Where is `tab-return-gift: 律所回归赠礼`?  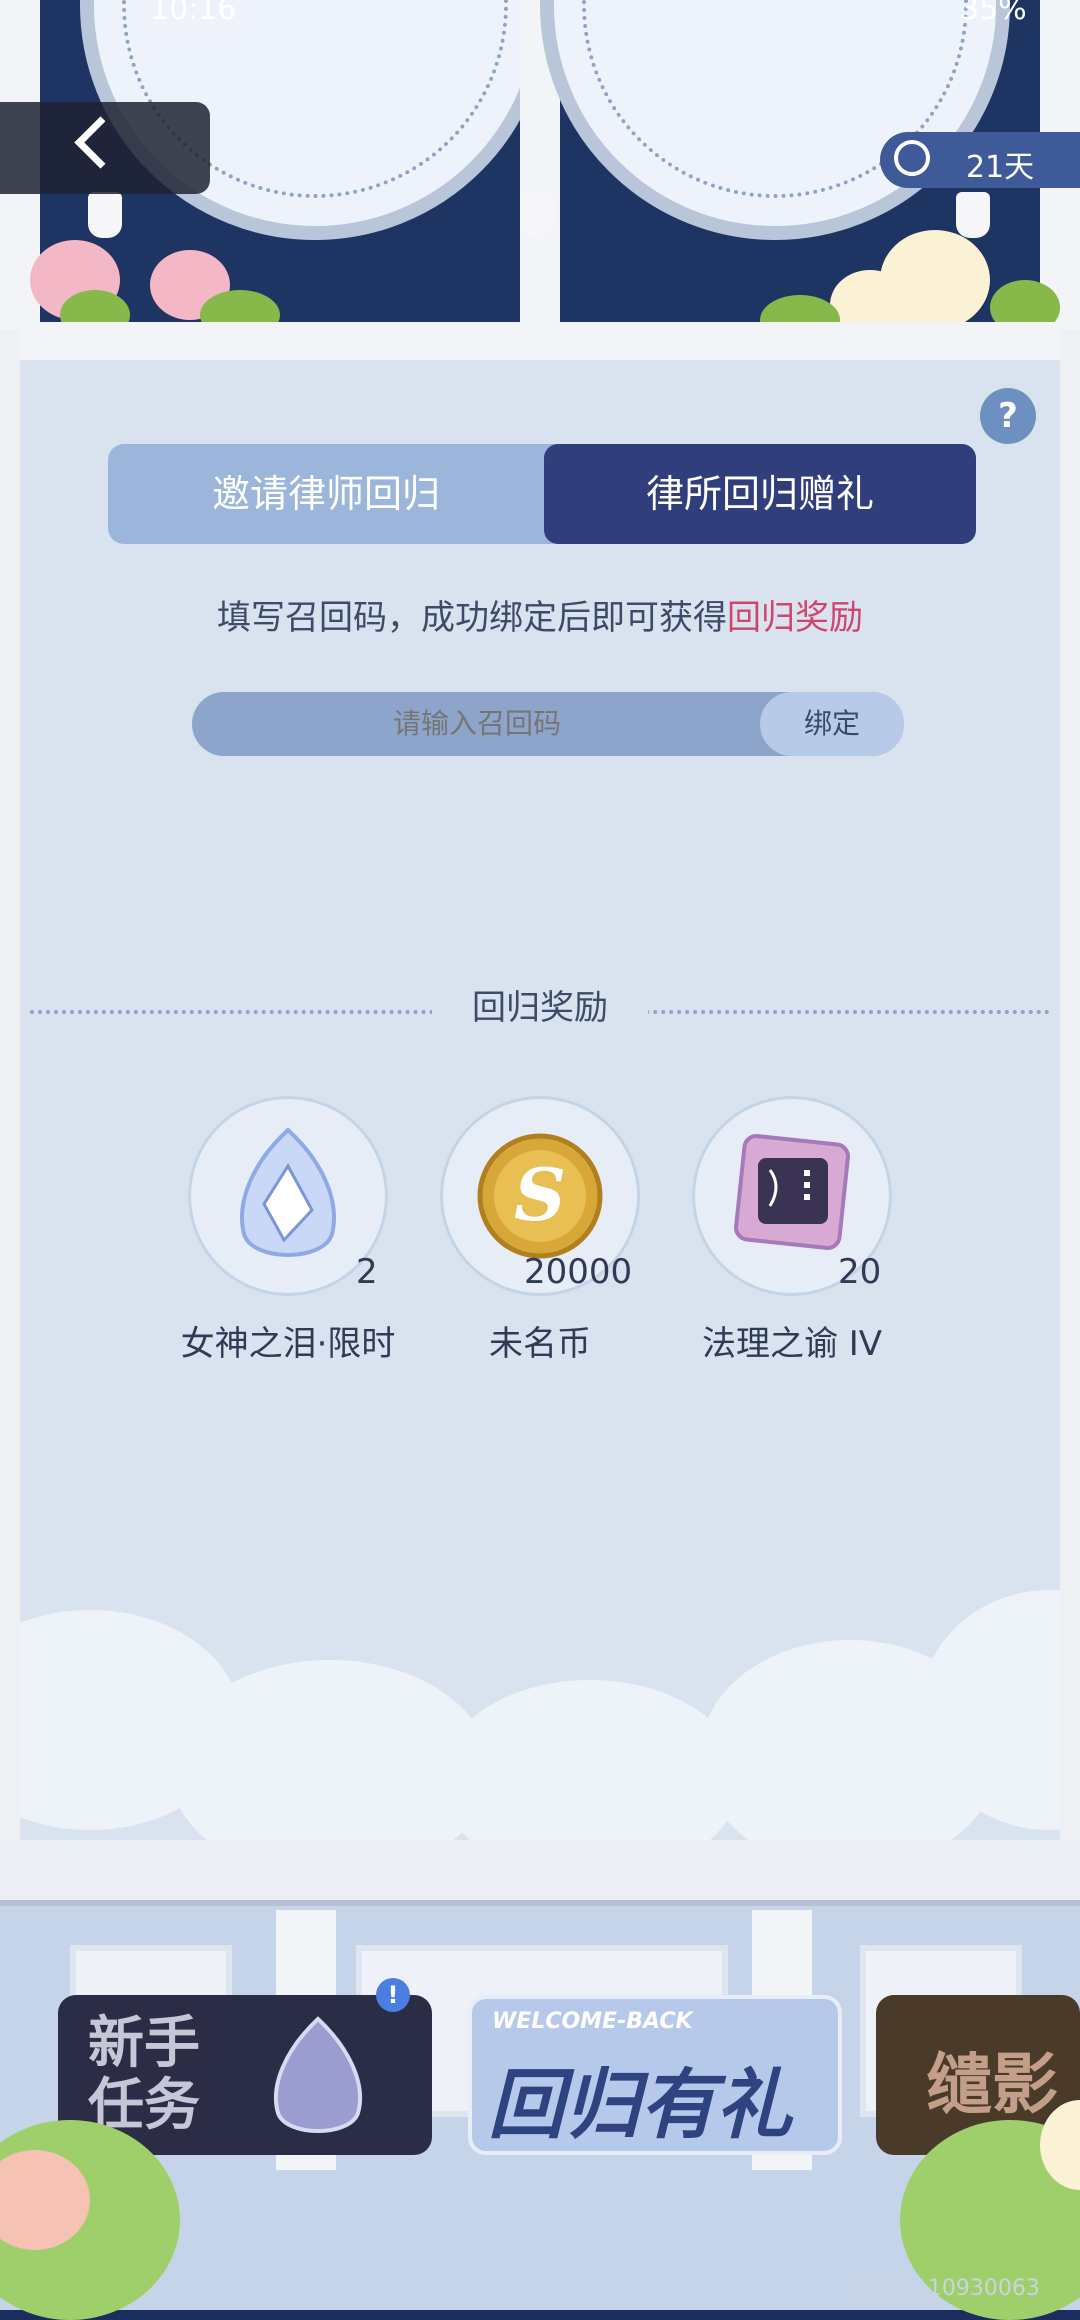 tab-return-gift: 律所回归赠礼 is located at coordinates (760, 494).